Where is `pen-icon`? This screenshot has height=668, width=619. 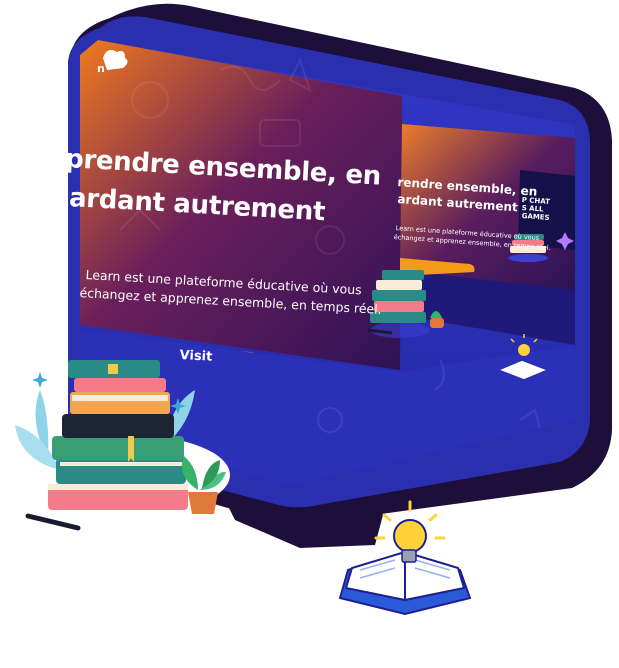
pen-icon is located at coordinates (53, 522).